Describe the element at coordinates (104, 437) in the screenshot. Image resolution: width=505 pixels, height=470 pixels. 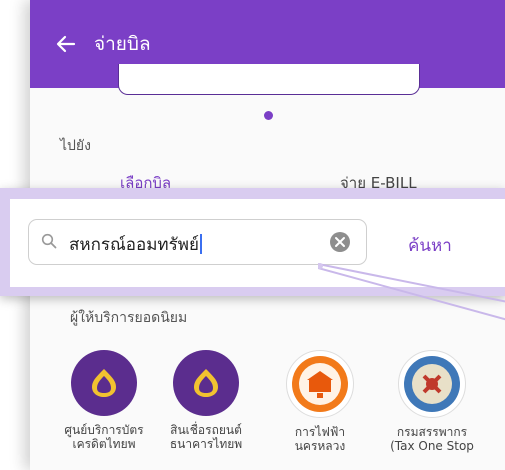
I see `biller-name: ศูนย์บริการบัตร เครดิตไทยพ` at that location.